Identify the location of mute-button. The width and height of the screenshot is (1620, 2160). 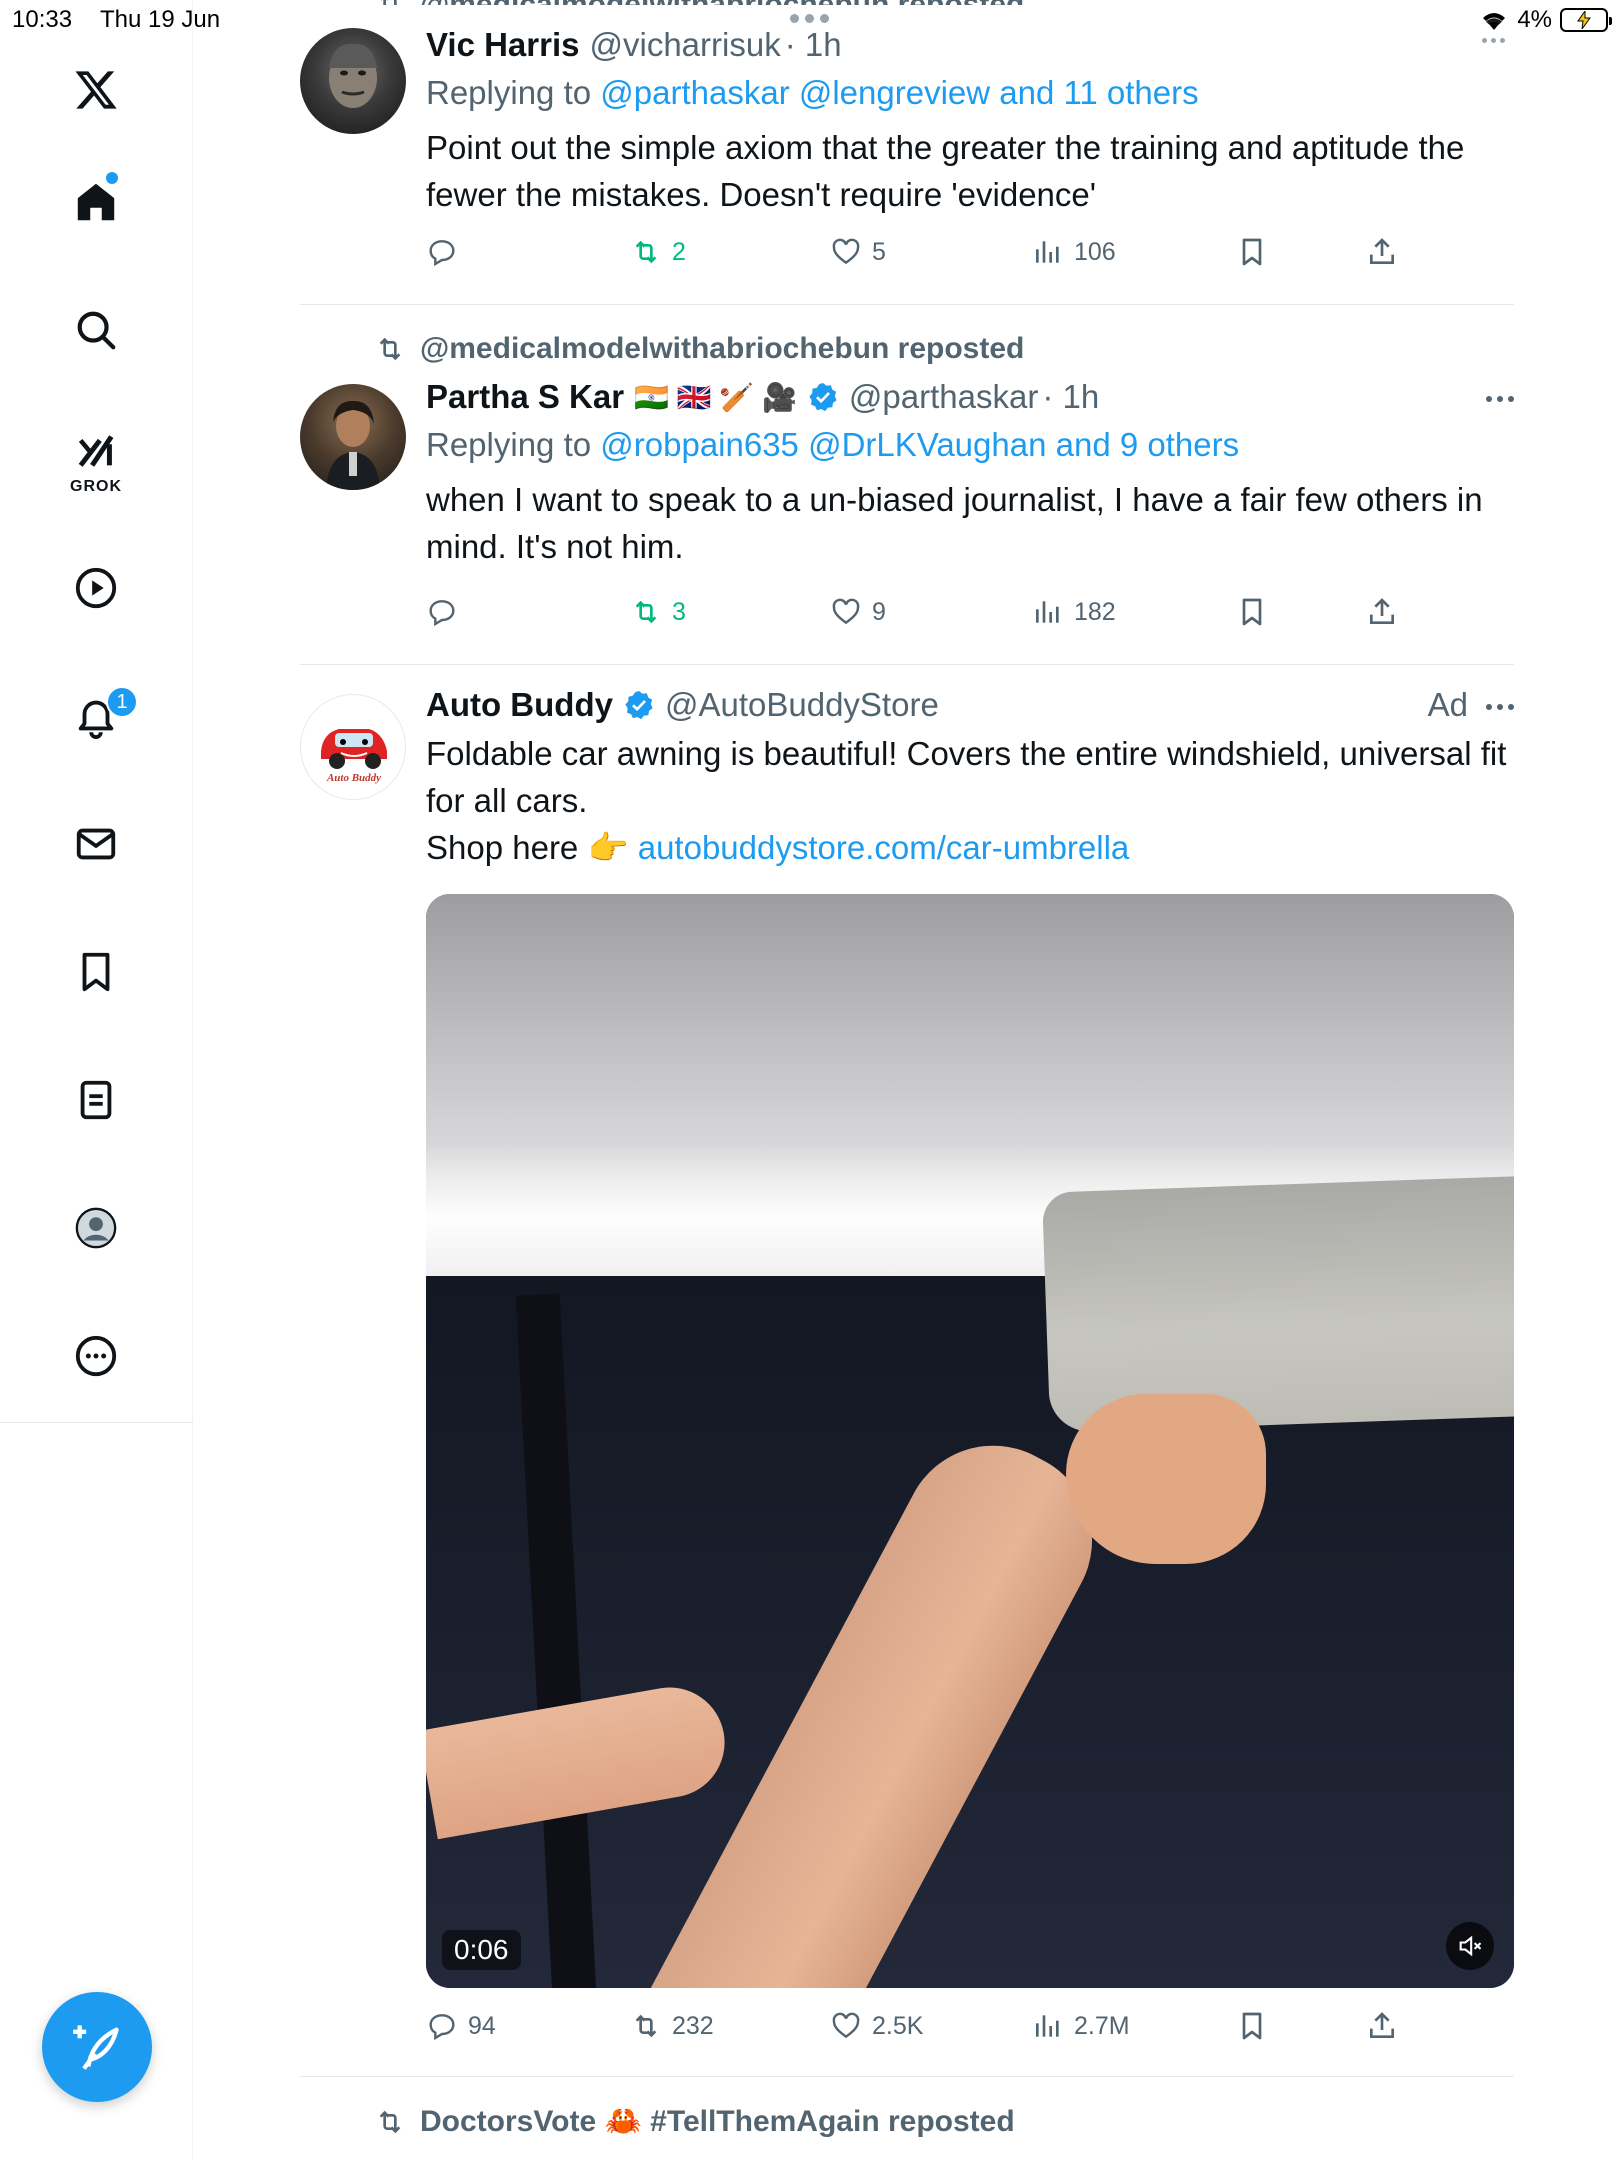
(1470, 1946).